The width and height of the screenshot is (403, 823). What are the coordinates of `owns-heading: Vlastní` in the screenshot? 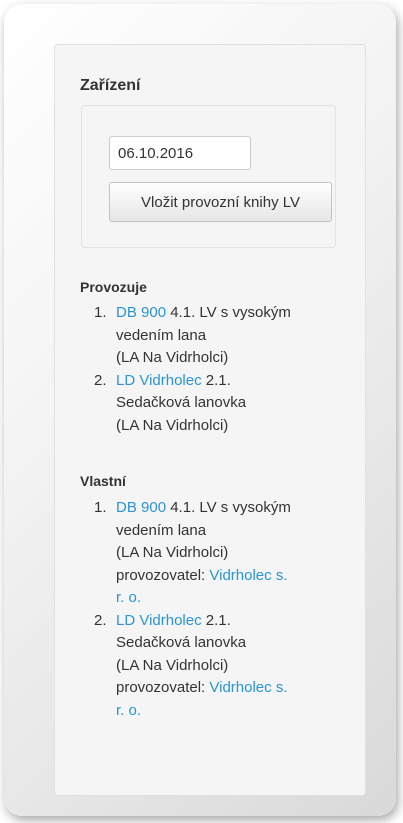 It's located at (103, 481).